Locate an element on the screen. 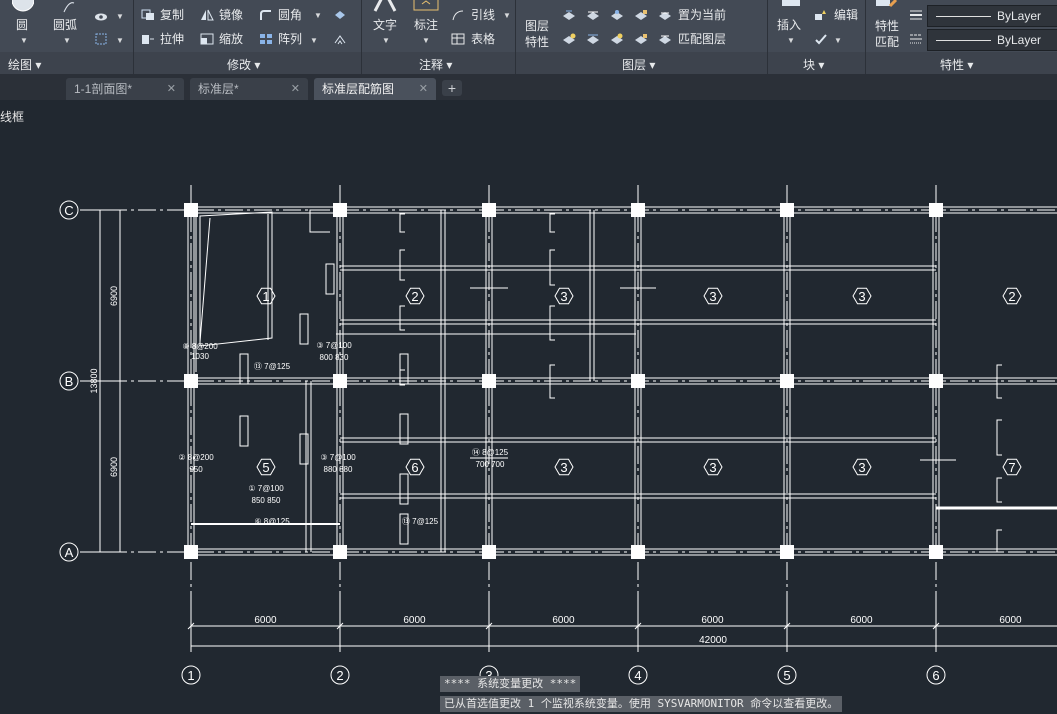 The height and width of the screenshot is (714, 1057). region-icon is located at coordinates (101, 38).